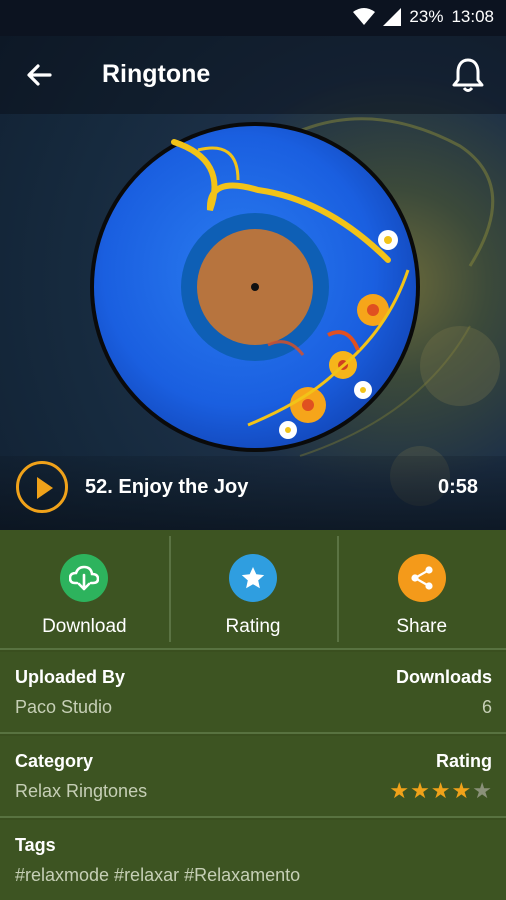 This screenshot has height=900, width=506. Describe the element at coordinates (253, 860) in the screenshot. I see `tags-row: Tags #relaxmode #relaxar #Relaxamento` at that location.